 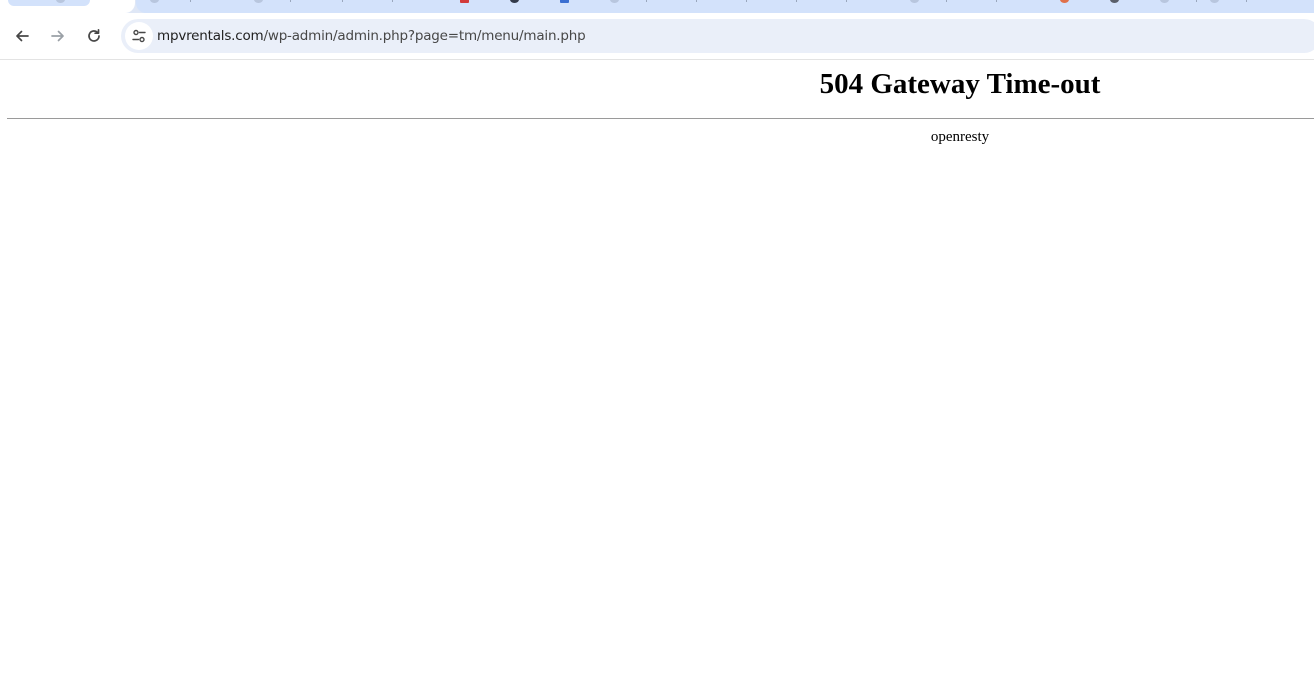 I want to click on back-arrow-icon, so click(x=22, y=36).